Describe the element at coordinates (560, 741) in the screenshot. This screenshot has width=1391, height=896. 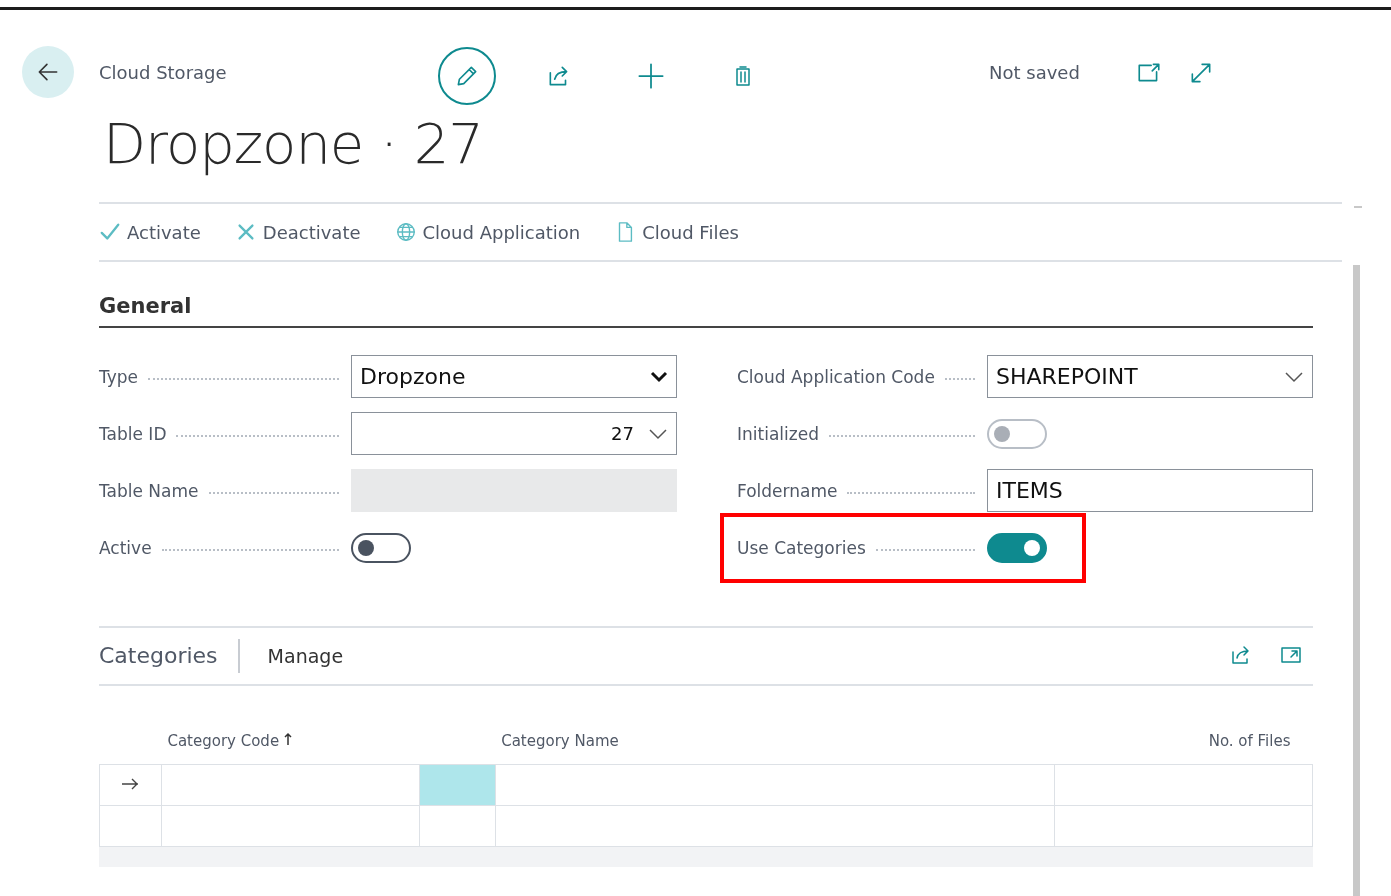
I see `column-header: Category Name` at that location.